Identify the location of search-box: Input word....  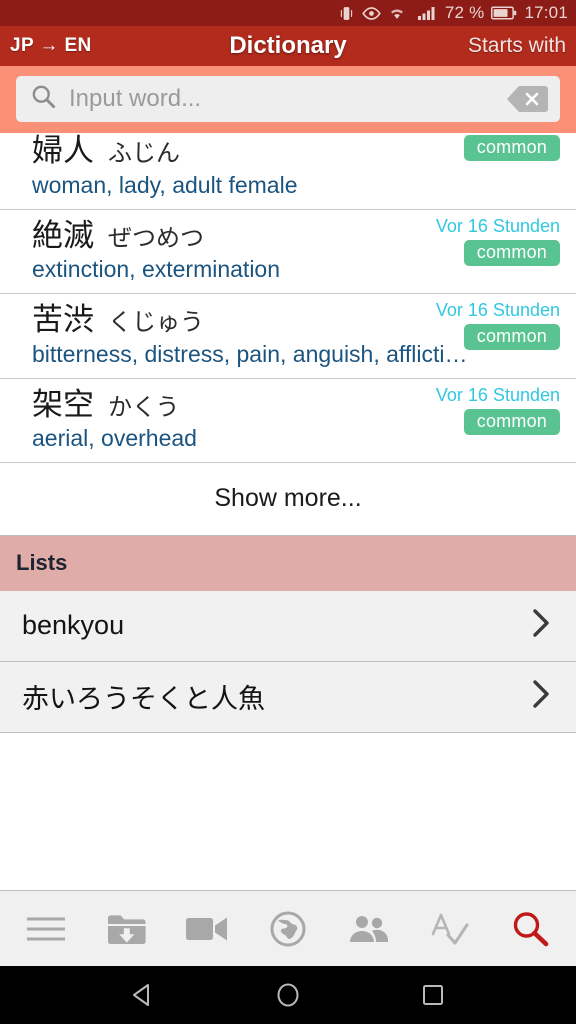
(288, 99).